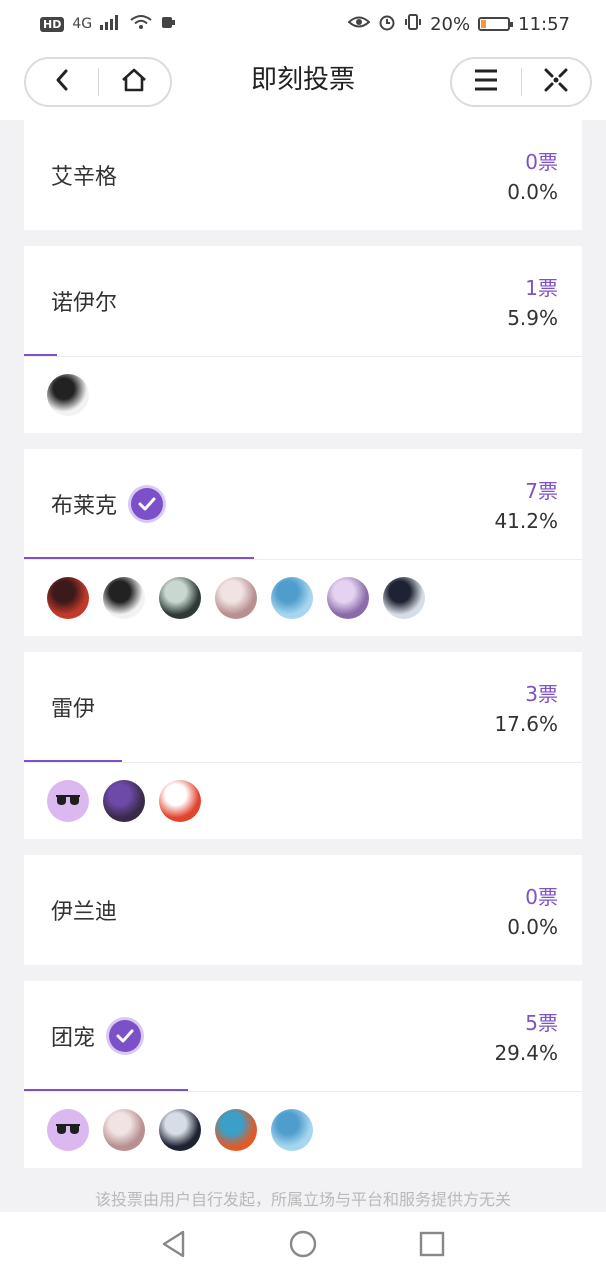 Image resolution: width=606 pixels, height=1280 pixels. I want to click on nav-capsule, so click(98, 82).